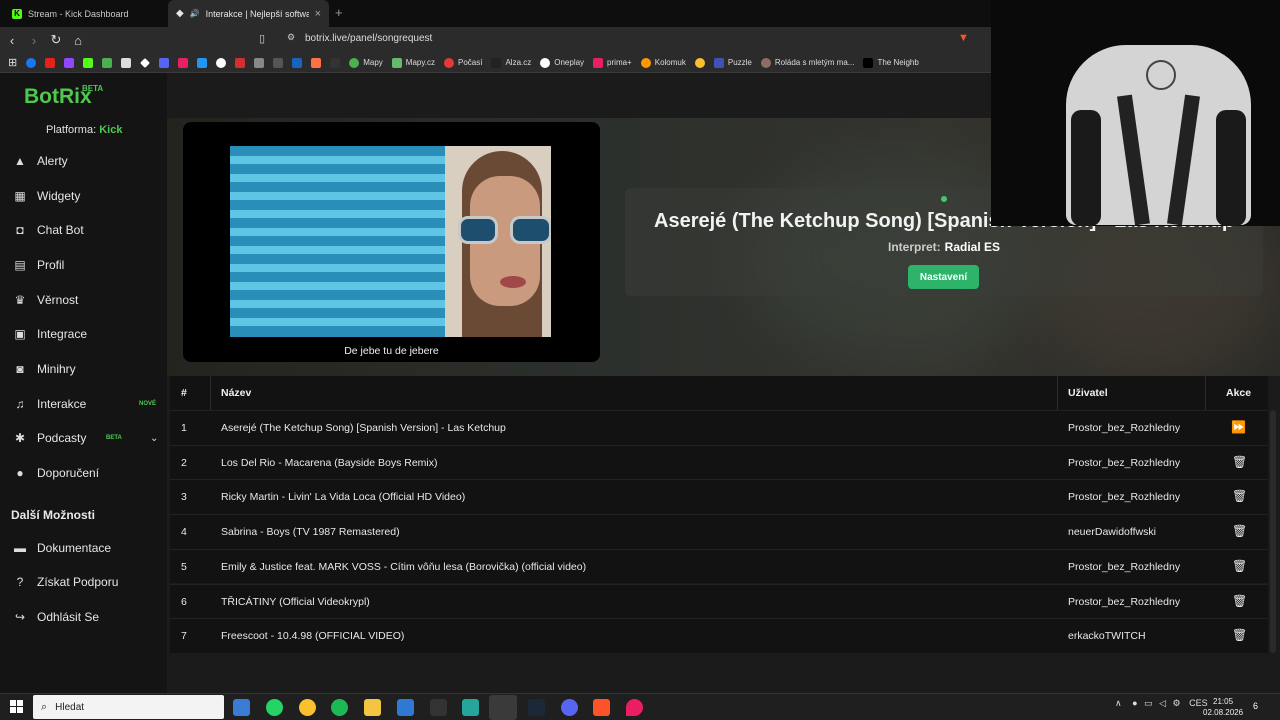 The image size is (1280, 720). Describe the element at coordinates (297, 62) in the screenshot. I see `bookmark-h` at that location.